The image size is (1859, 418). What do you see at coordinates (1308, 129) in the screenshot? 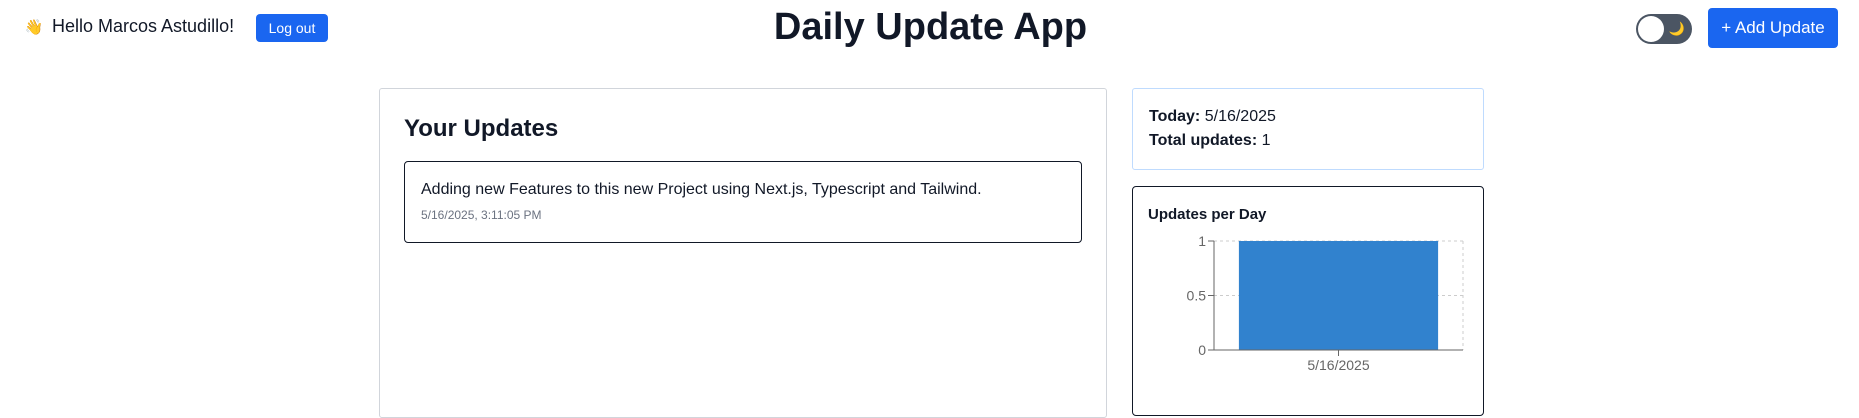
I see `stats-box: Today: 5/16/2025 Total updates: 1` at bounding box center [1308, 129].